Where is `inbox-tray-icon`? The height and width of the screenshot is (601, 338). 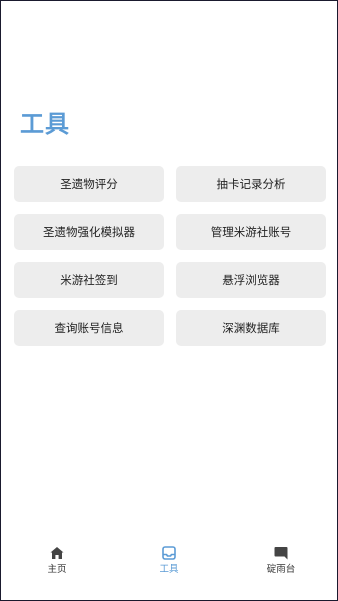 inbox-tray-icon is located at coordinates (169, 553).